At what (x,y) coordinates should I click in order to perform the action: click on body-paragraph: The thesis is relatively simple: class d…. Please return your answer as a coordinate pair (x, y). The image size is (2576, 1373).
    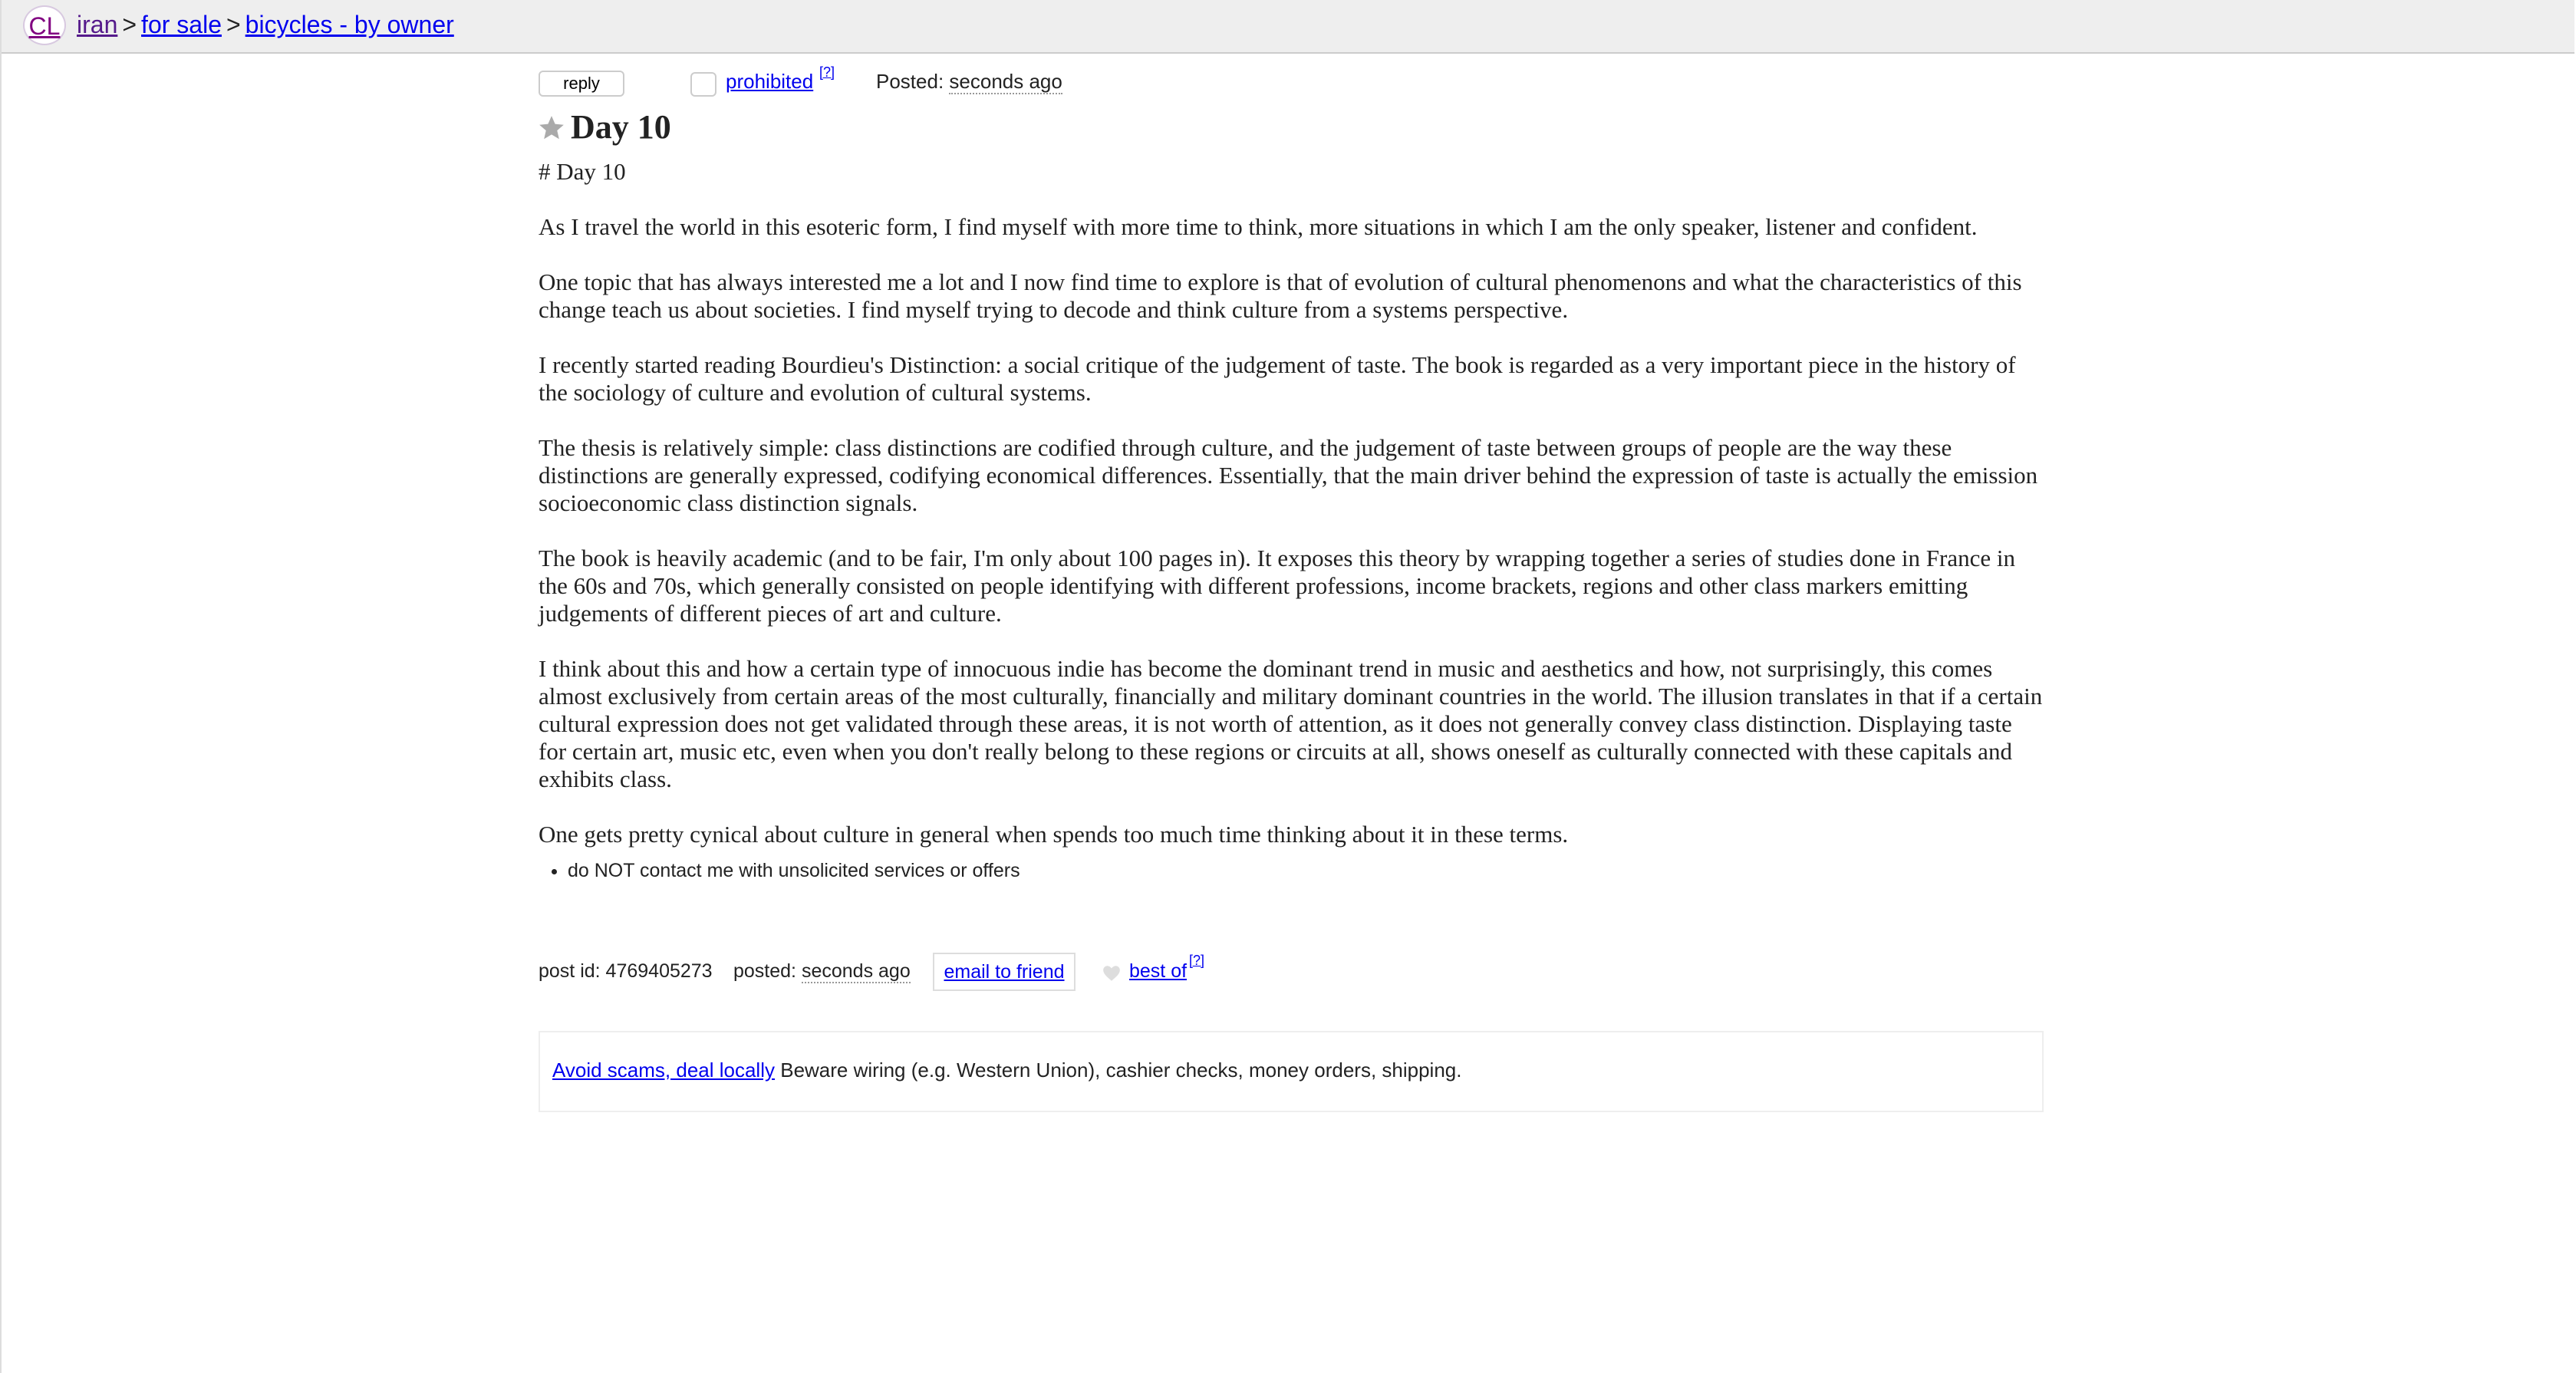
    Looking at the image, I should click on (1288, 475).